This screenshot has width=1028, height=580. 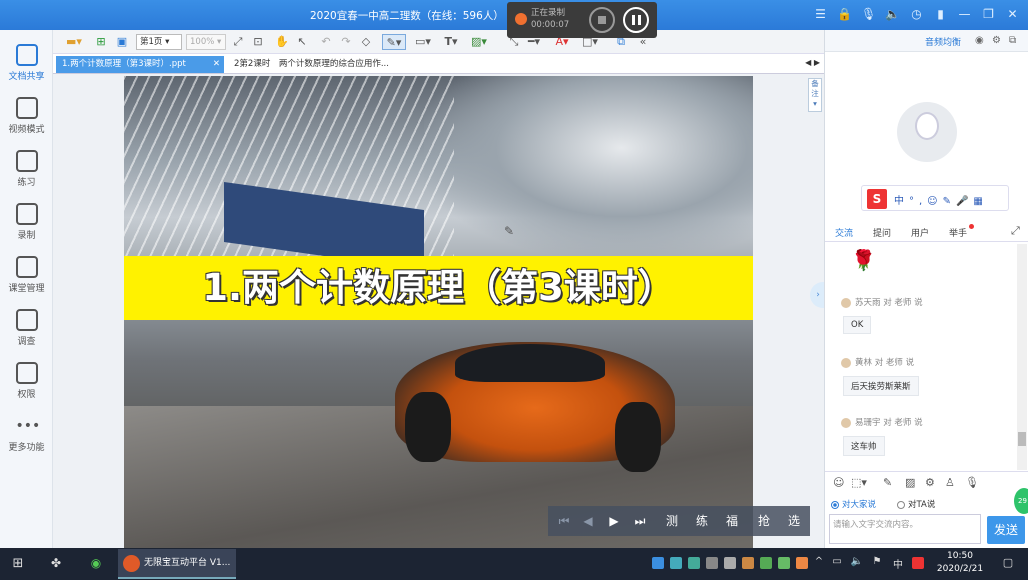 I want to click on radio-all: 对大家说, so click(x=853, y=504).